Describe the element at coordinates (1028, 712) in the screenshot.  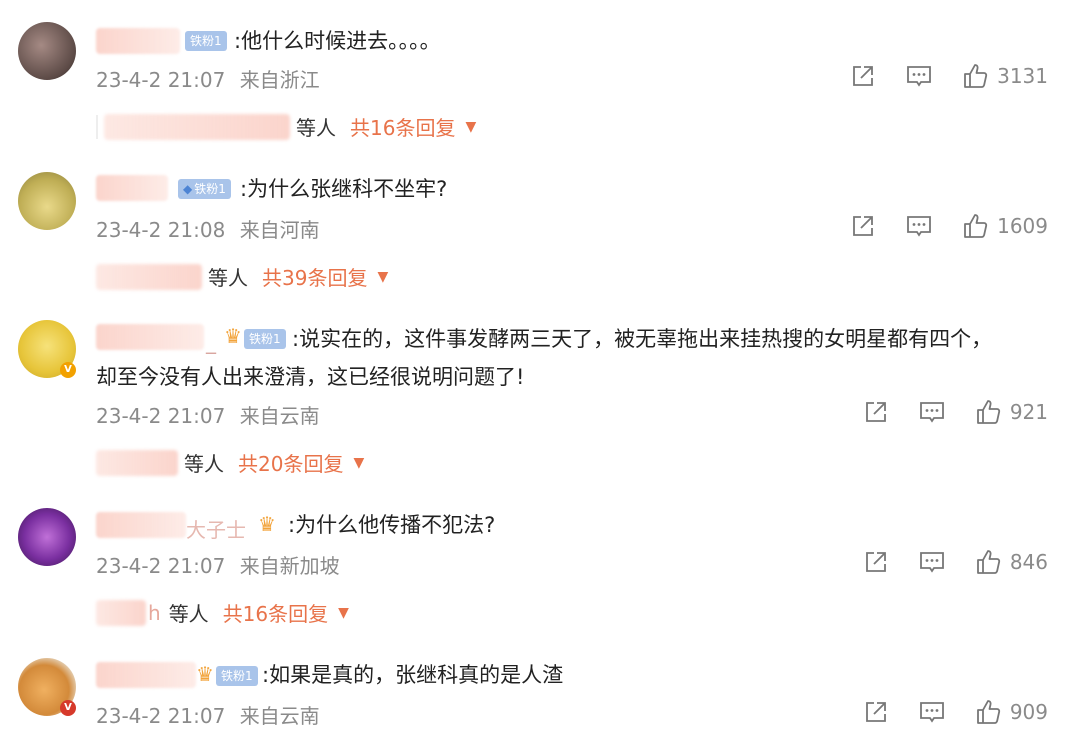
I see `like-count: 909` at that location.